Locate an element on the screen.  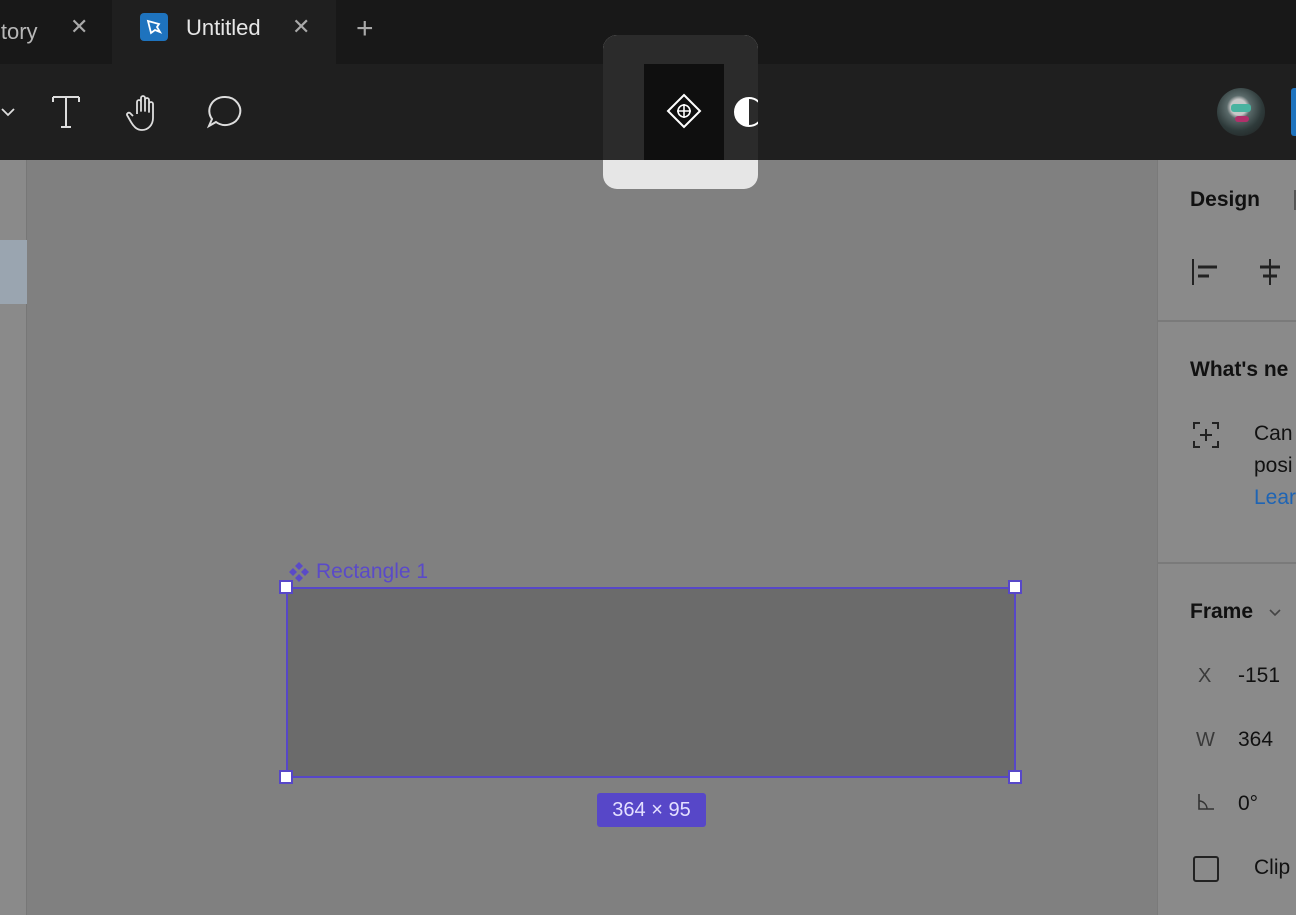
whats-new-title: What's ne is located at coordinates (1239, 369).